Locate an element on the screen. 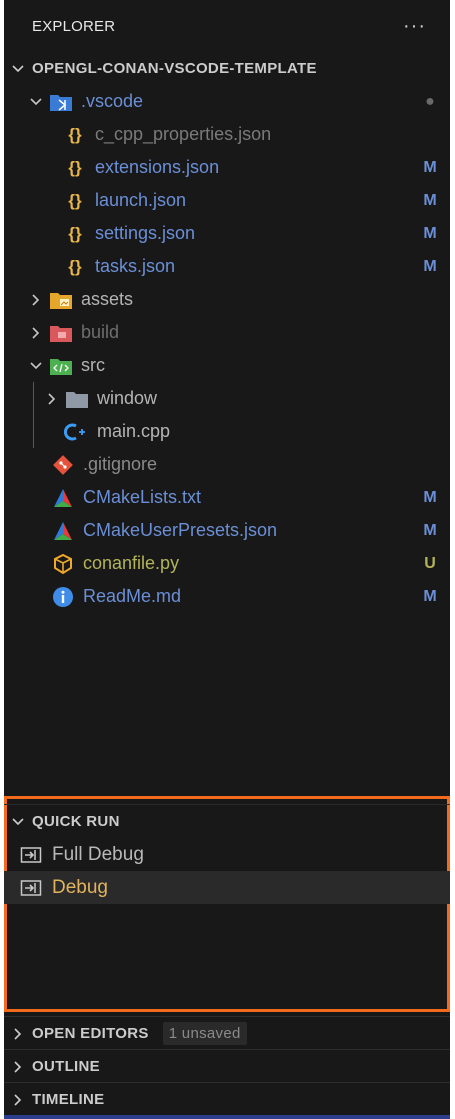 This screenshot has height=1119, width=455. outline-section: OUTLINE is located at coordinates (227, 1065).